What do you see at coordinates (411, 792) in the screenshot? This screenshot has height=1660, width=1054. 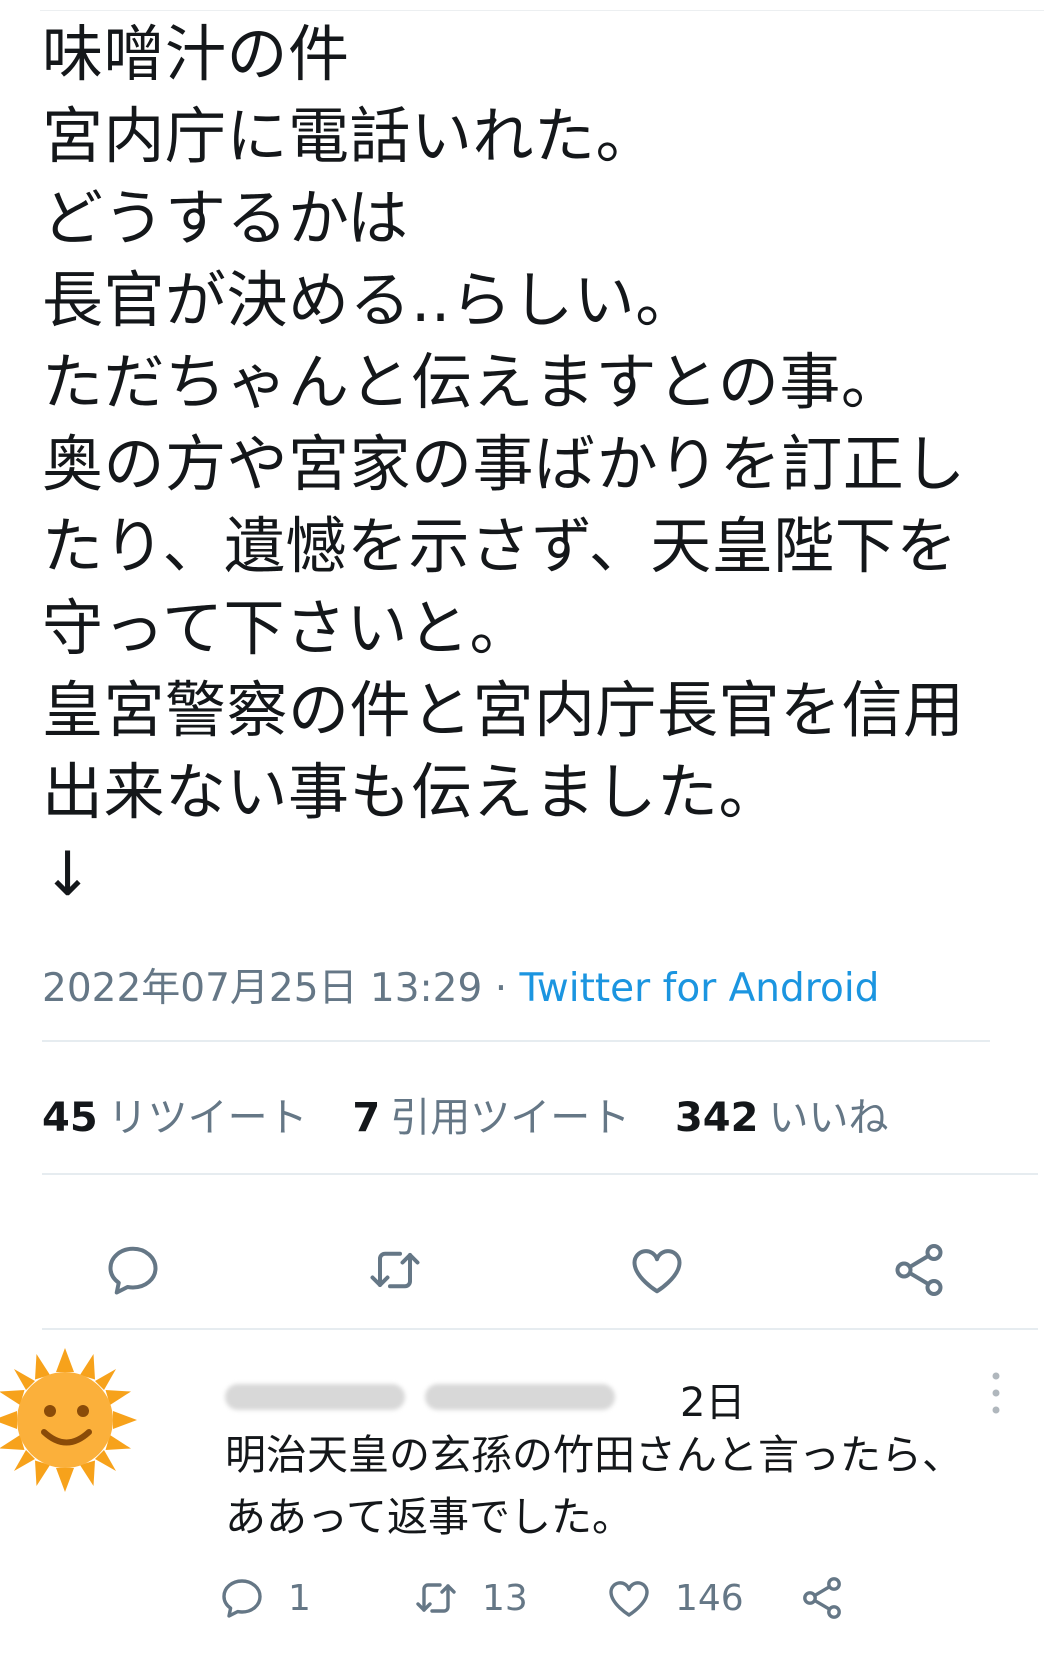 I see `tweet-line: 出来ない事も伝えました。` at bounding box center [411, 792].